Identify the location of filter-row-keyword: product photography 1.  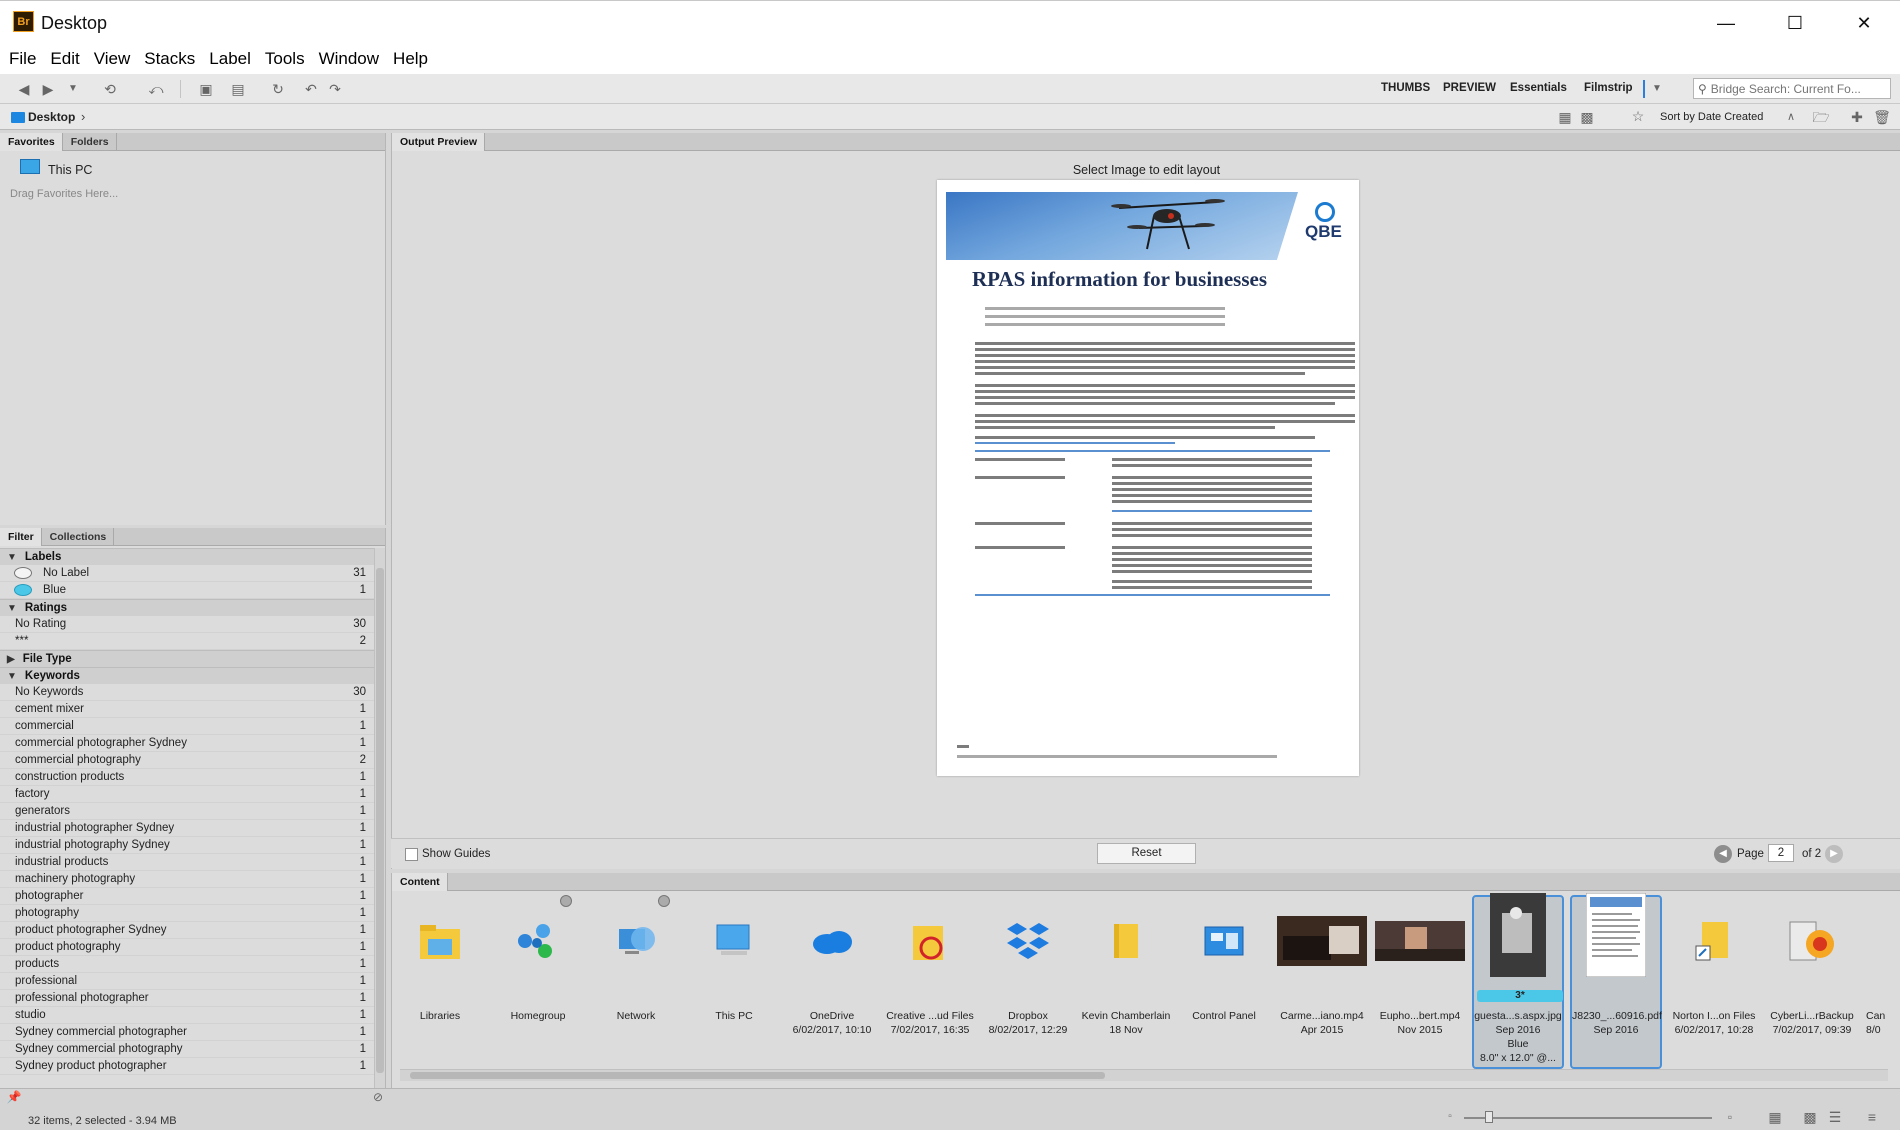
(187, 947).